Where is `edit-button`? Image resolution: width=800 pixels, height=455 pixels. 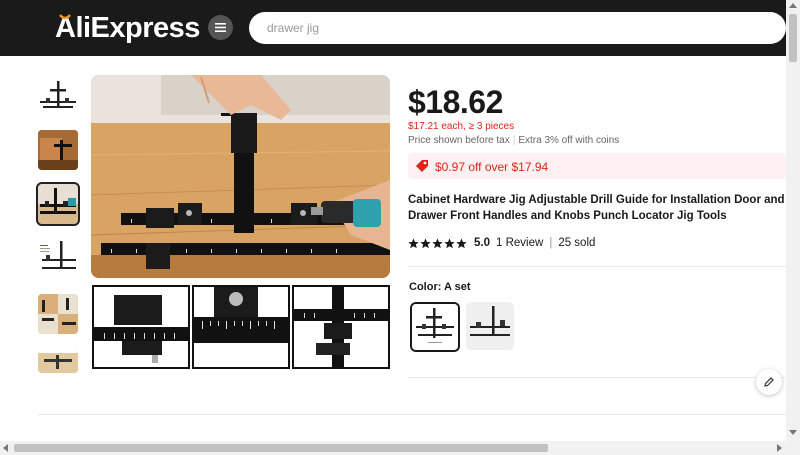 edit-button is located at coordinates (769, 382).